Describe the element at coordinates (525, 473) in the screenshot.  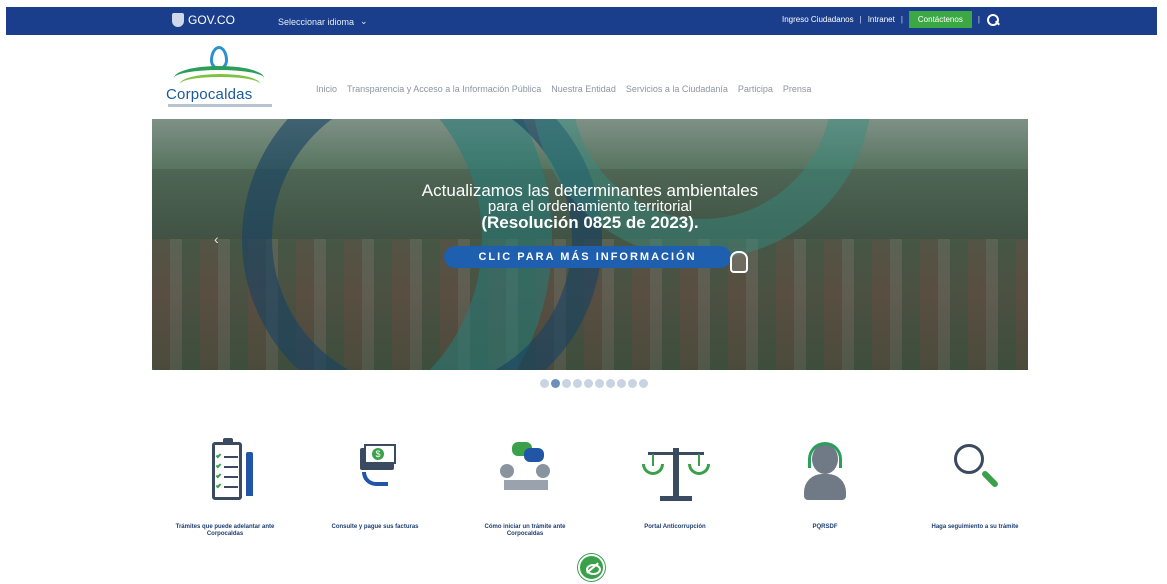
I see `meeting-icon` at that location.